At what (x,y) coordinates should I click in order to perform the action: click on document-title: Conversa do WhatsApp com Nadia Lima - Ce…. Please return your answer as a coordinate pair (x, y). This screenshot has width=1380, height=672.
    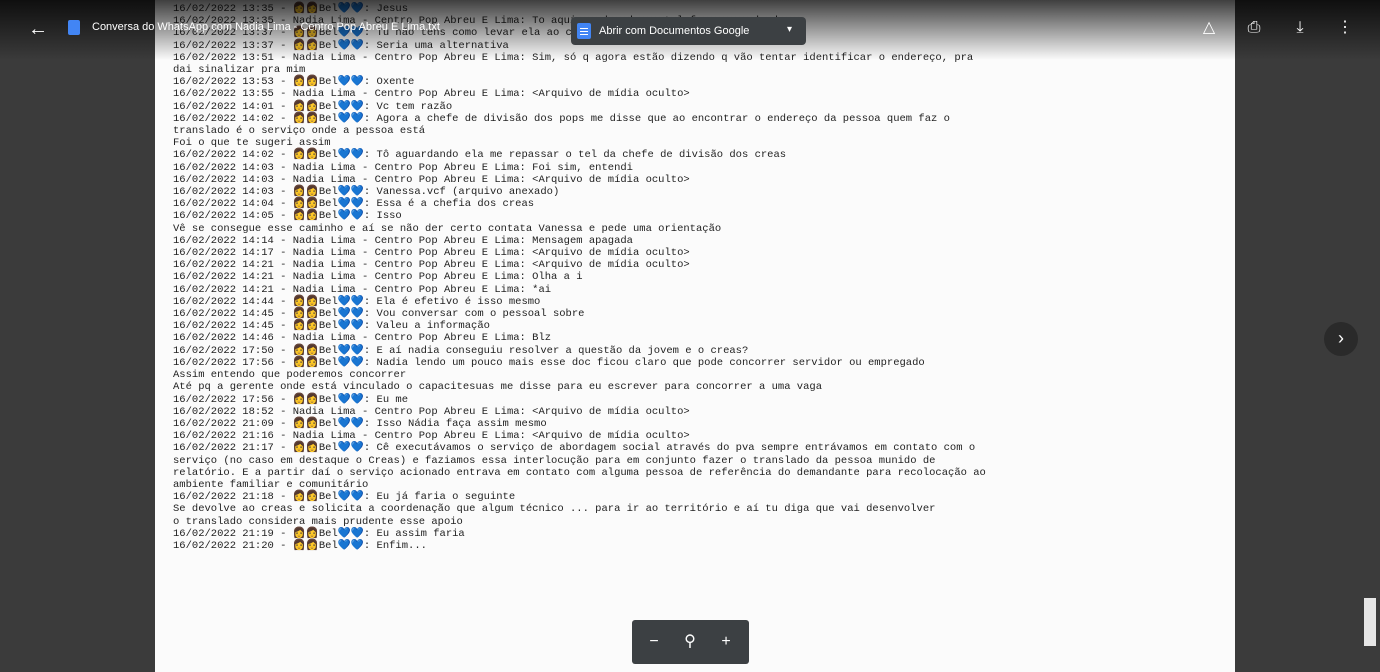
    Looking at the image, I should click on (266, 27).